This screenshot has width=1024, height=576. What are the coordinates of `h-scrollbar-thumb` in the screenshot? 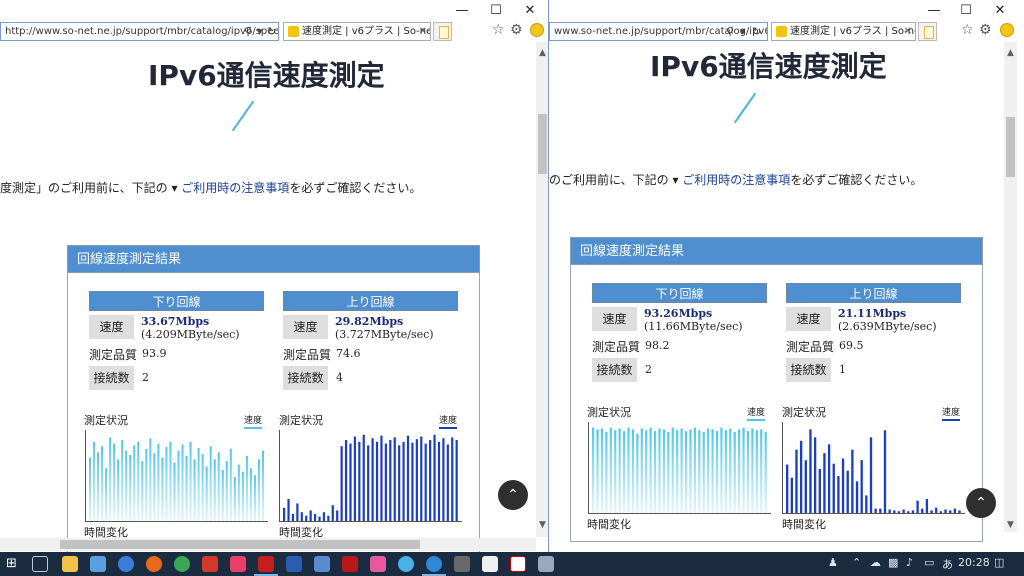 It's located at (240, 544).